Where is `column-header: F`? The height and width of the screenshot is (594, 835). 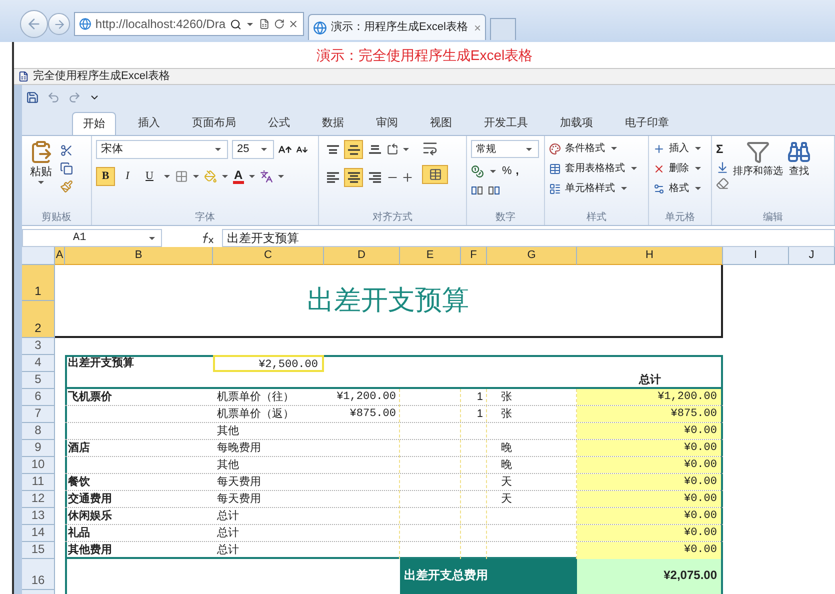
column-header: F is located at coordinates (474, 256).